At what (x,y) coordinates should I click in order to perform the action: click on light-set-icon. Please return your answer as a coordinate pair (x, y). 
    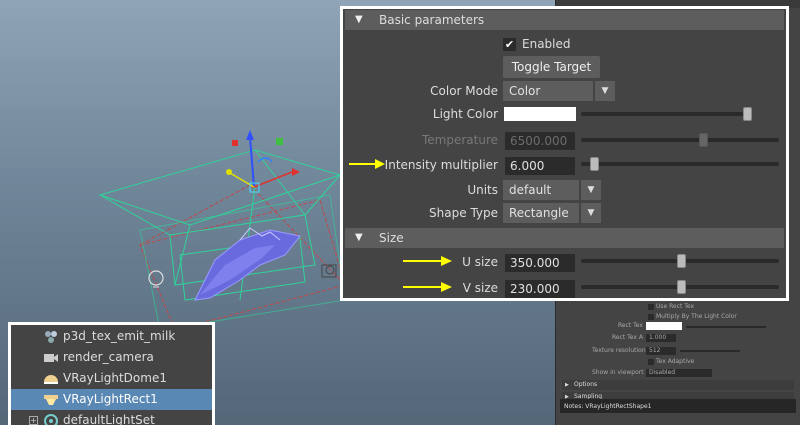
    Looking at the image, I should click on (51, 419).